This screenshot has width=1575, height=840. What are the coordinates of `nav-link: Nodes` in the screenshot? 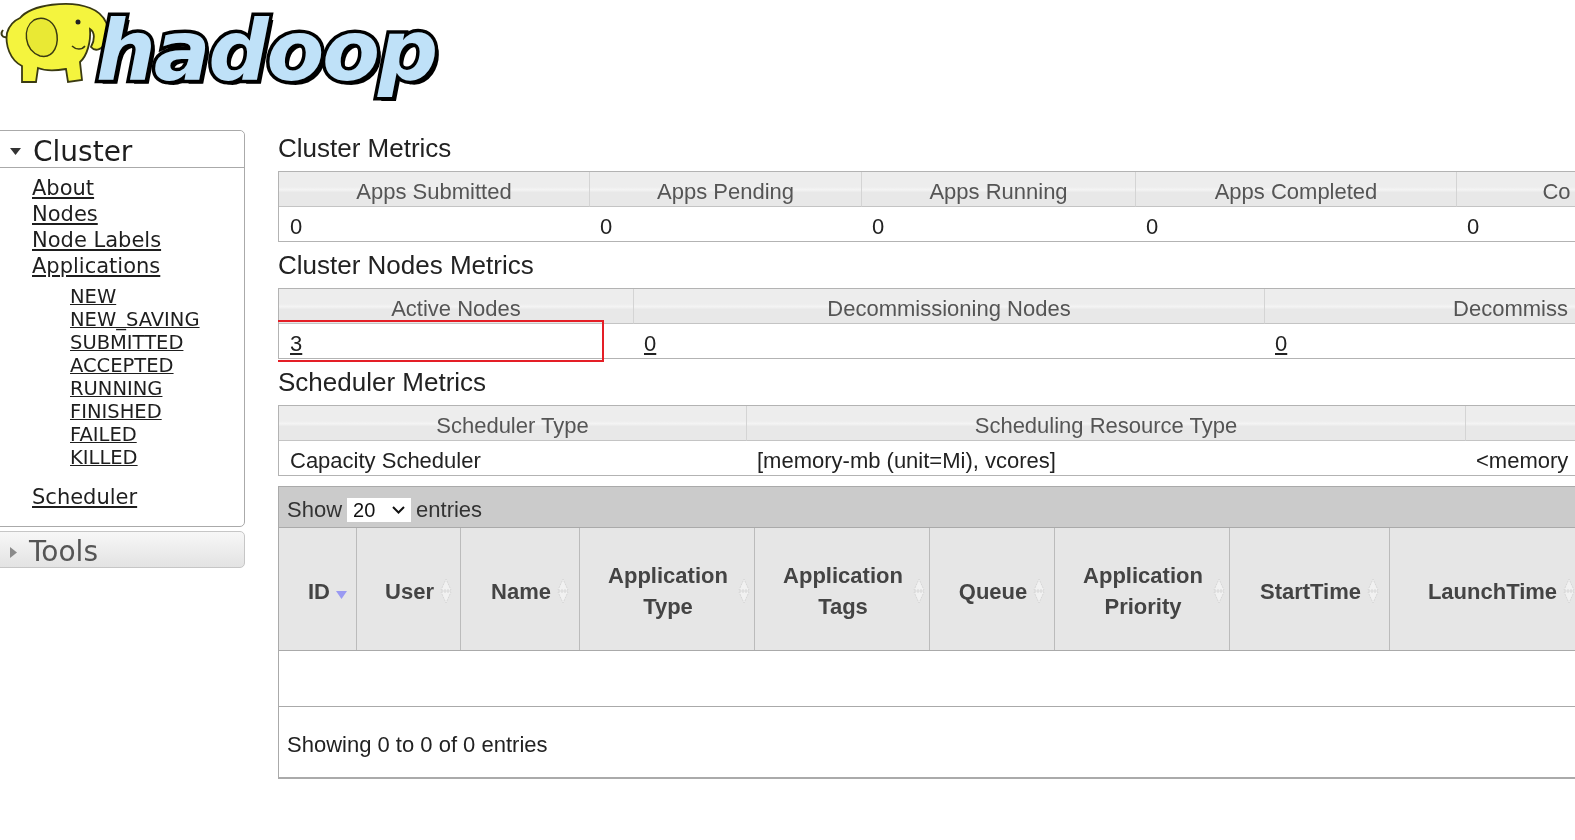 It's located at (65, 214).